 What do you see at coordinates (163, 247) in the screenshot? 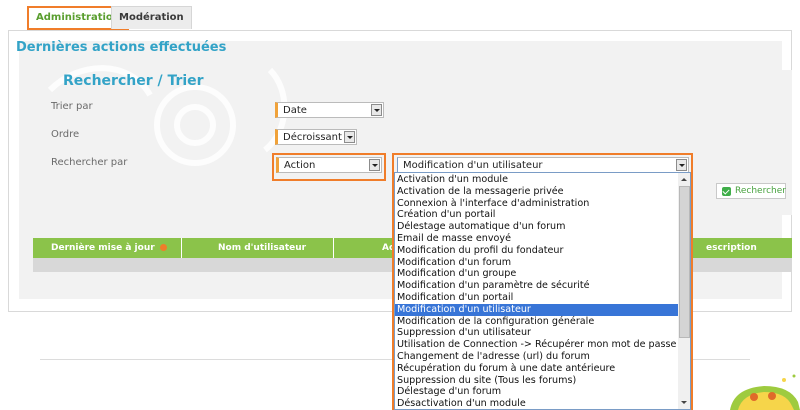
I see `sort-arrow-icon` at bounding box center [163, 247].